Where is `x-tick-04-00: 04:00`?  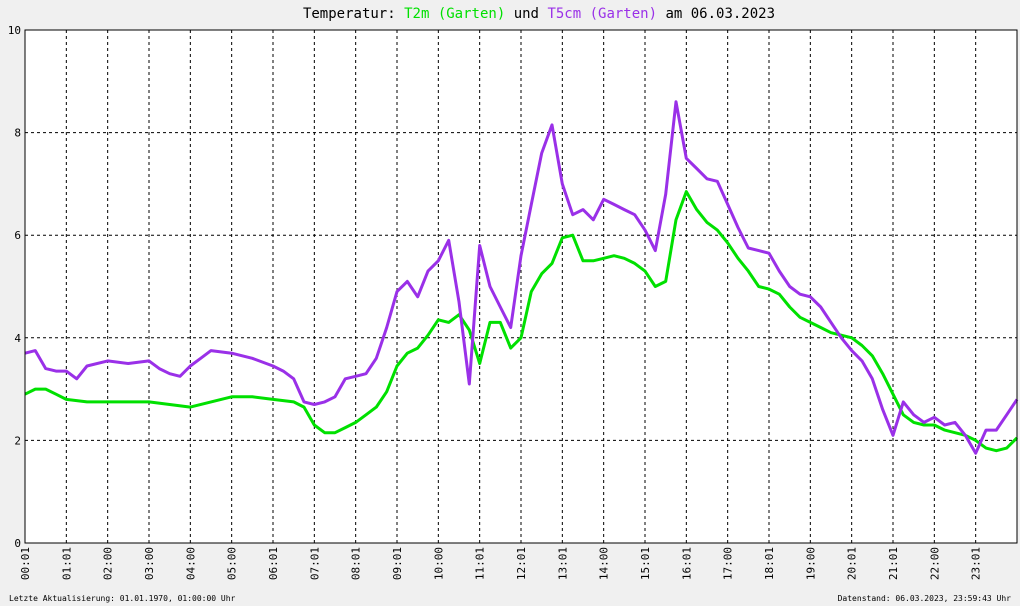 x-tick-04-00: 04:00 is located at coordinates (190, 563).